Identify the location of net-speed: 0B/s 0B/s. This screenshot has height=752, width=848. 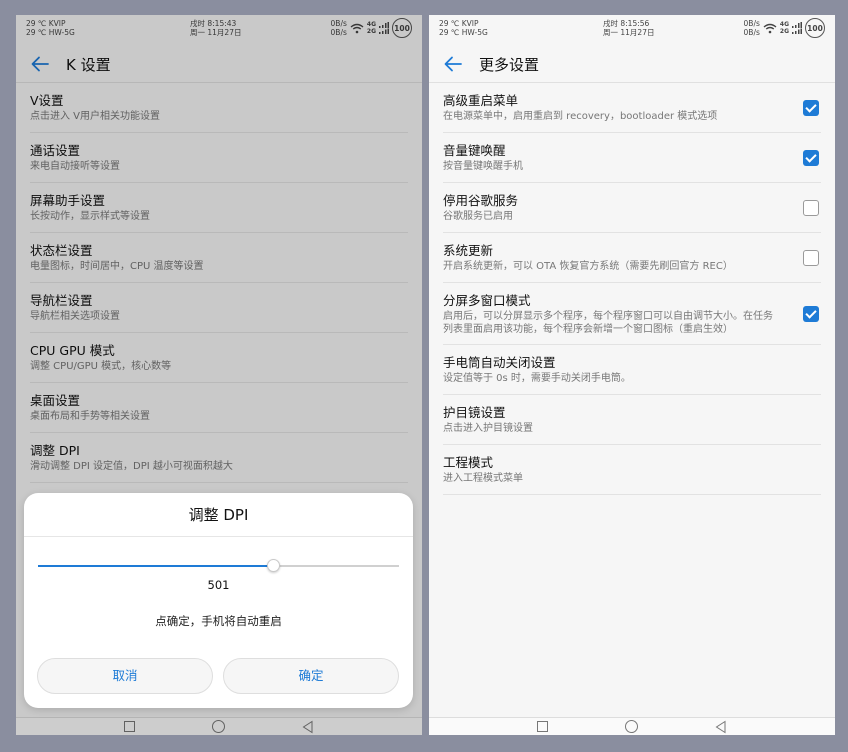
(752, 28).